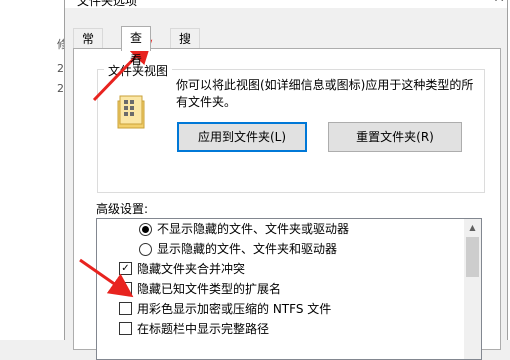 Image resolution: width=510 pixels, height=360 pixels. Describe the element at coordinates (209, 289) in the screenshot. I see `option-label: 隐藏已知文件类型的扩展名` at that location.